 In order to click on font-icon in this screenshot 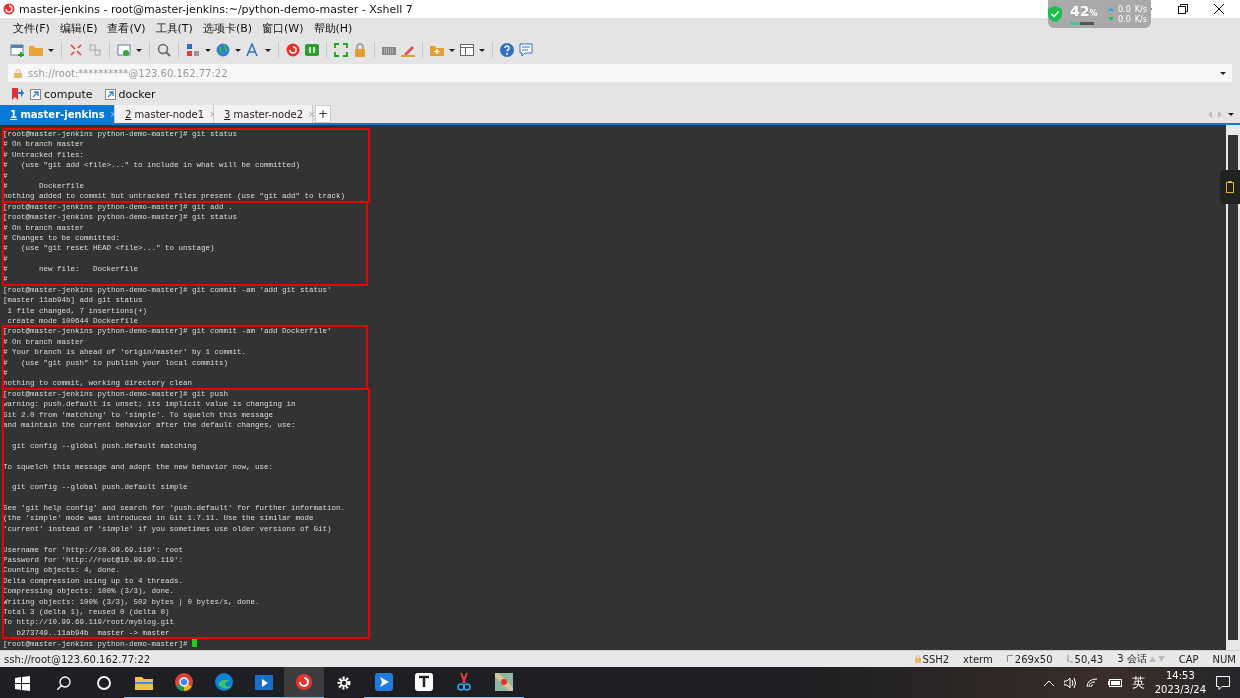, I will do `click(253, 50)`.